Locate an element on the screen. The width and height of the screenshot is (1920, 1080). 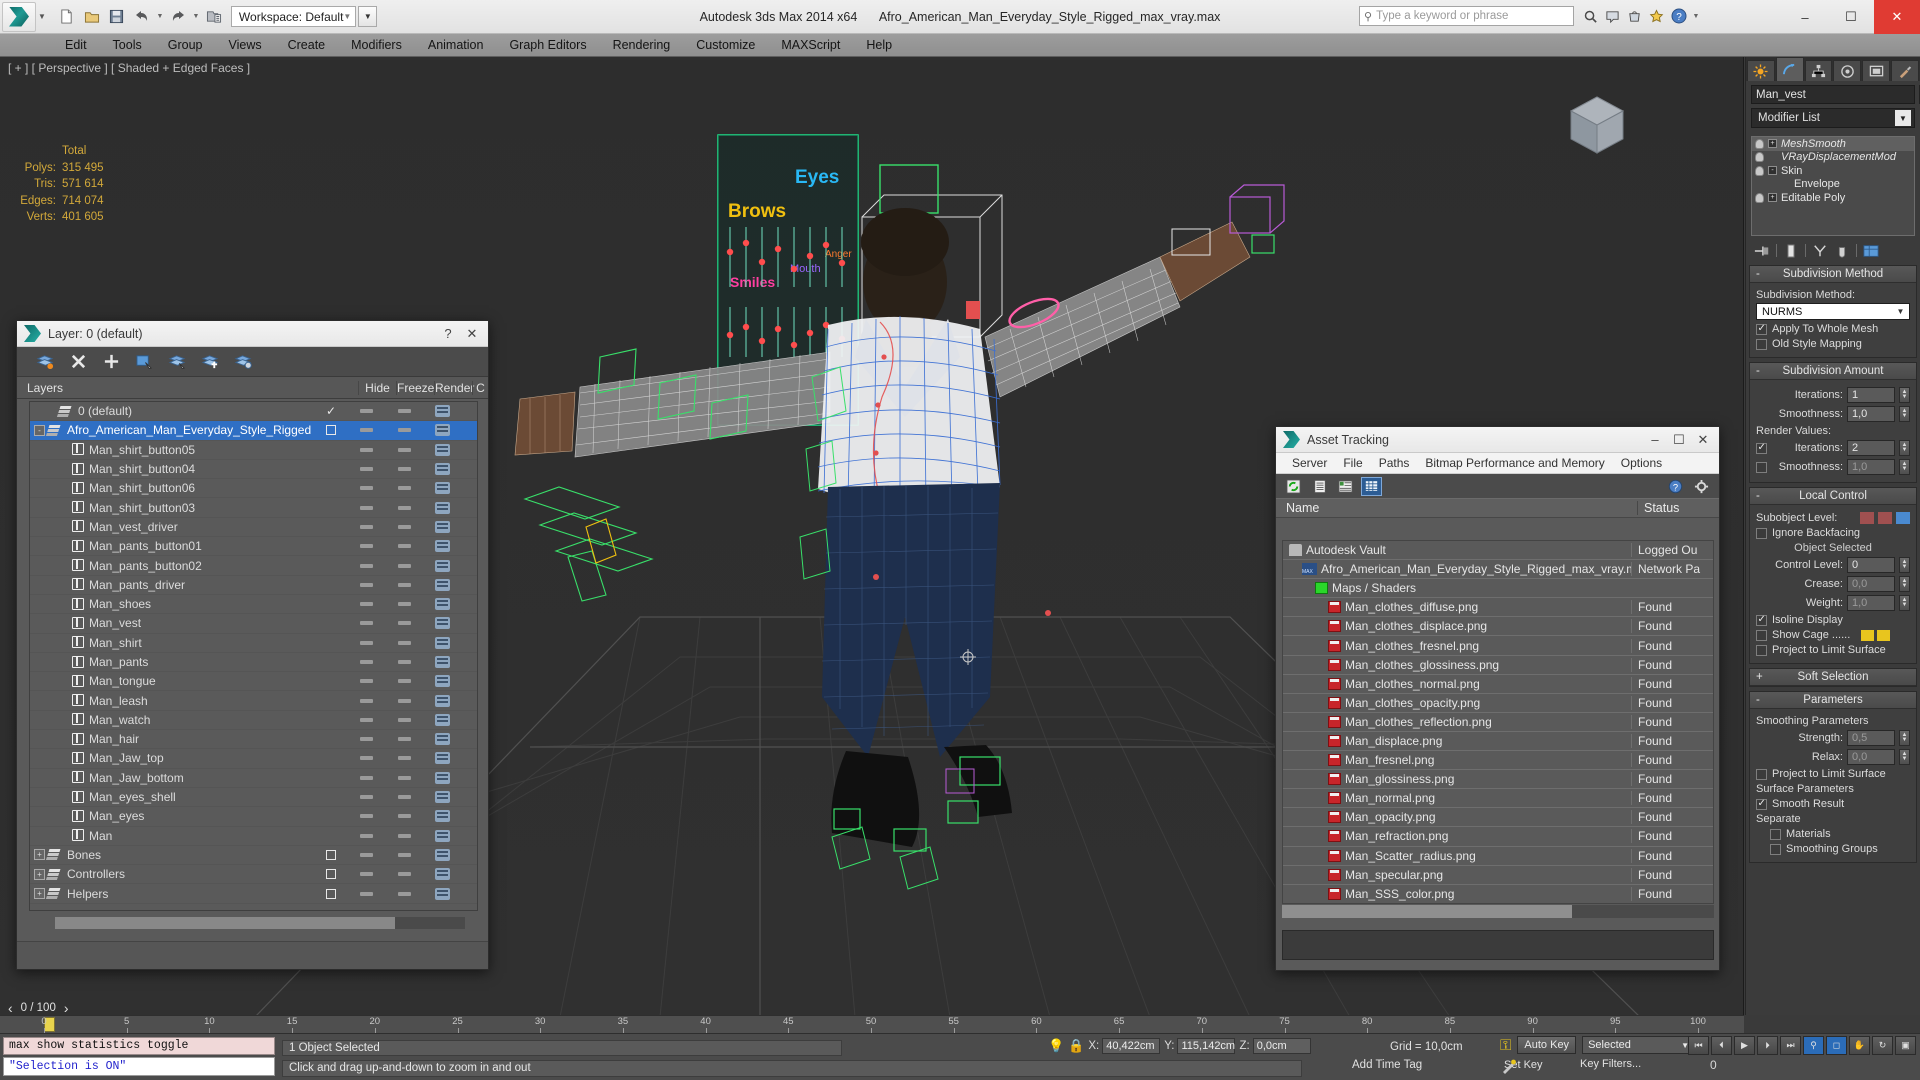
menu-item-maxscript: MAXScript is located at coordinates (810, 45).